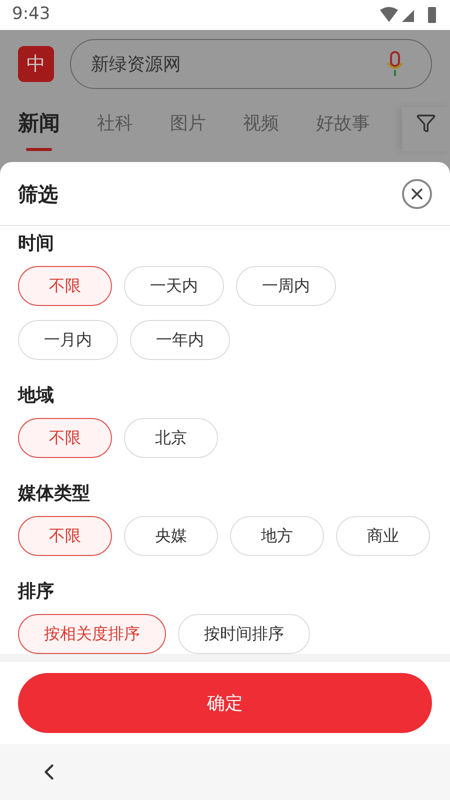 This screenshot has width=450, height=800. Describe the element at coordinates (31, 14) in the screenshot. I see `status-time: 9:43` at that location.